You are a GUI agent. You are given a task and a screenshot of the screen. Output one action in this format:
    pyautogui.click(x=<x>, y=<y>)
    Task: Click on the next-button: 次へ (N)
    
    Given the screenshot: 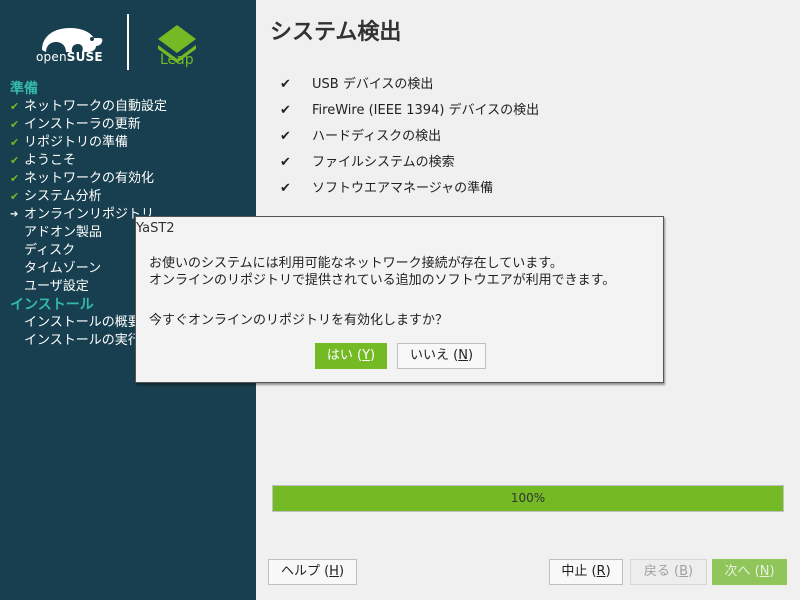 What is the action you would take?
    pyautogui.click(x=749, y=572)
    